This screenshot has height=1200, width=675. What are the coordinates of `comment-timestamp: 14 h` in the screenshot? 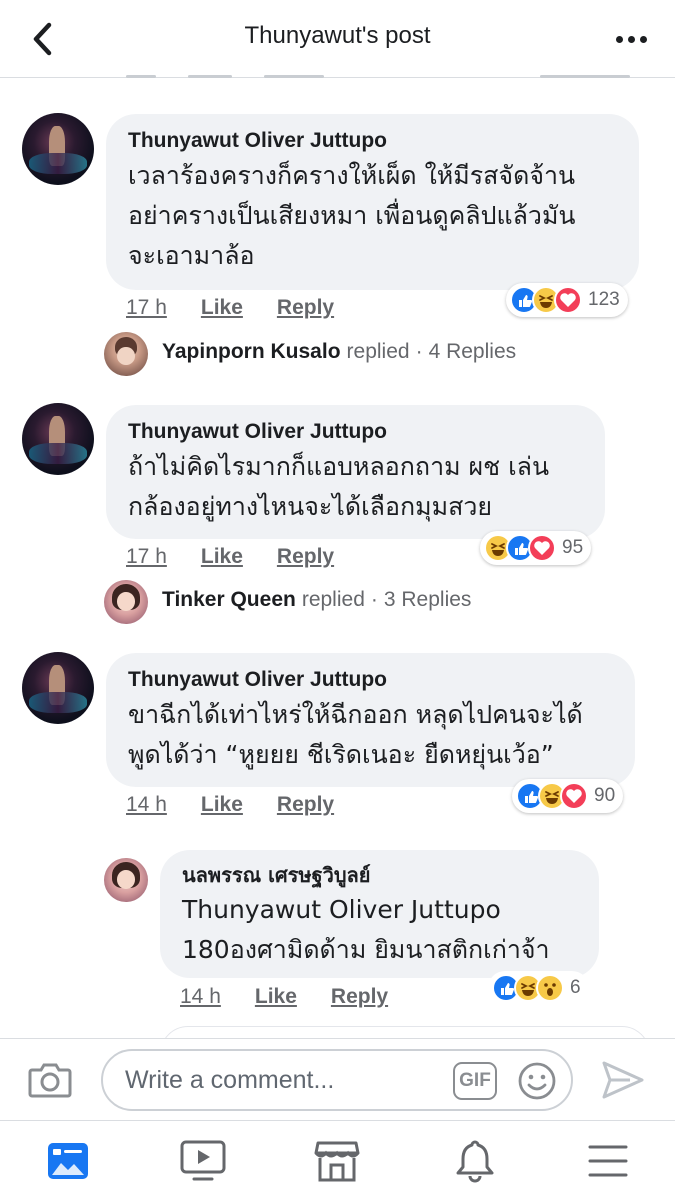 It's located at (146, 805).